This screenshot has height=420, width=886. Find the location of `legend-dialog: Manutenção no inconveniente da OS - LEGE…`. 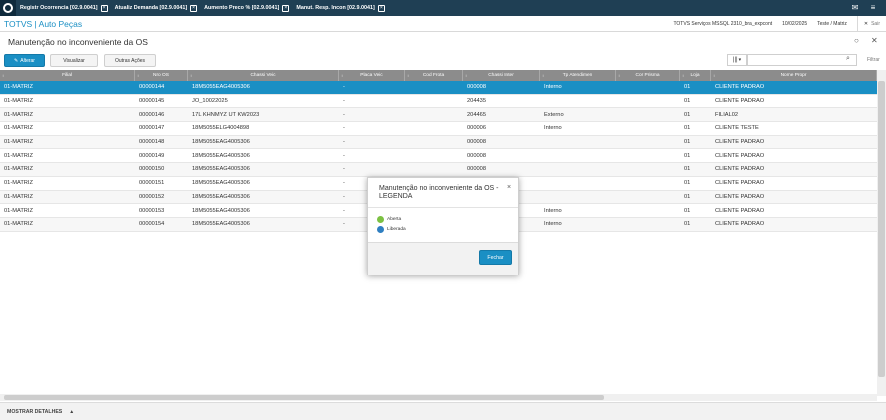

legend-dialog: Manutenção no inconveniente da OS - LEGE… is located at coordinates (443, 226).